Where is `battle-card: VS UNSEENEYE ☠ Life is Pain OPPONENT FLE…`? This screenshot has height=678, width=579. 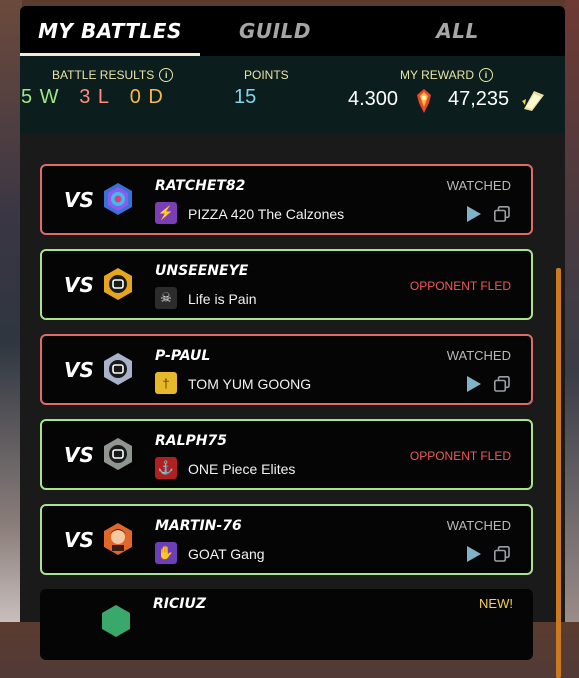
battle-card: VS UNSEENEYE ☠ Life is Pain OPPONENT FLE… is located at coordinates (286, 284).